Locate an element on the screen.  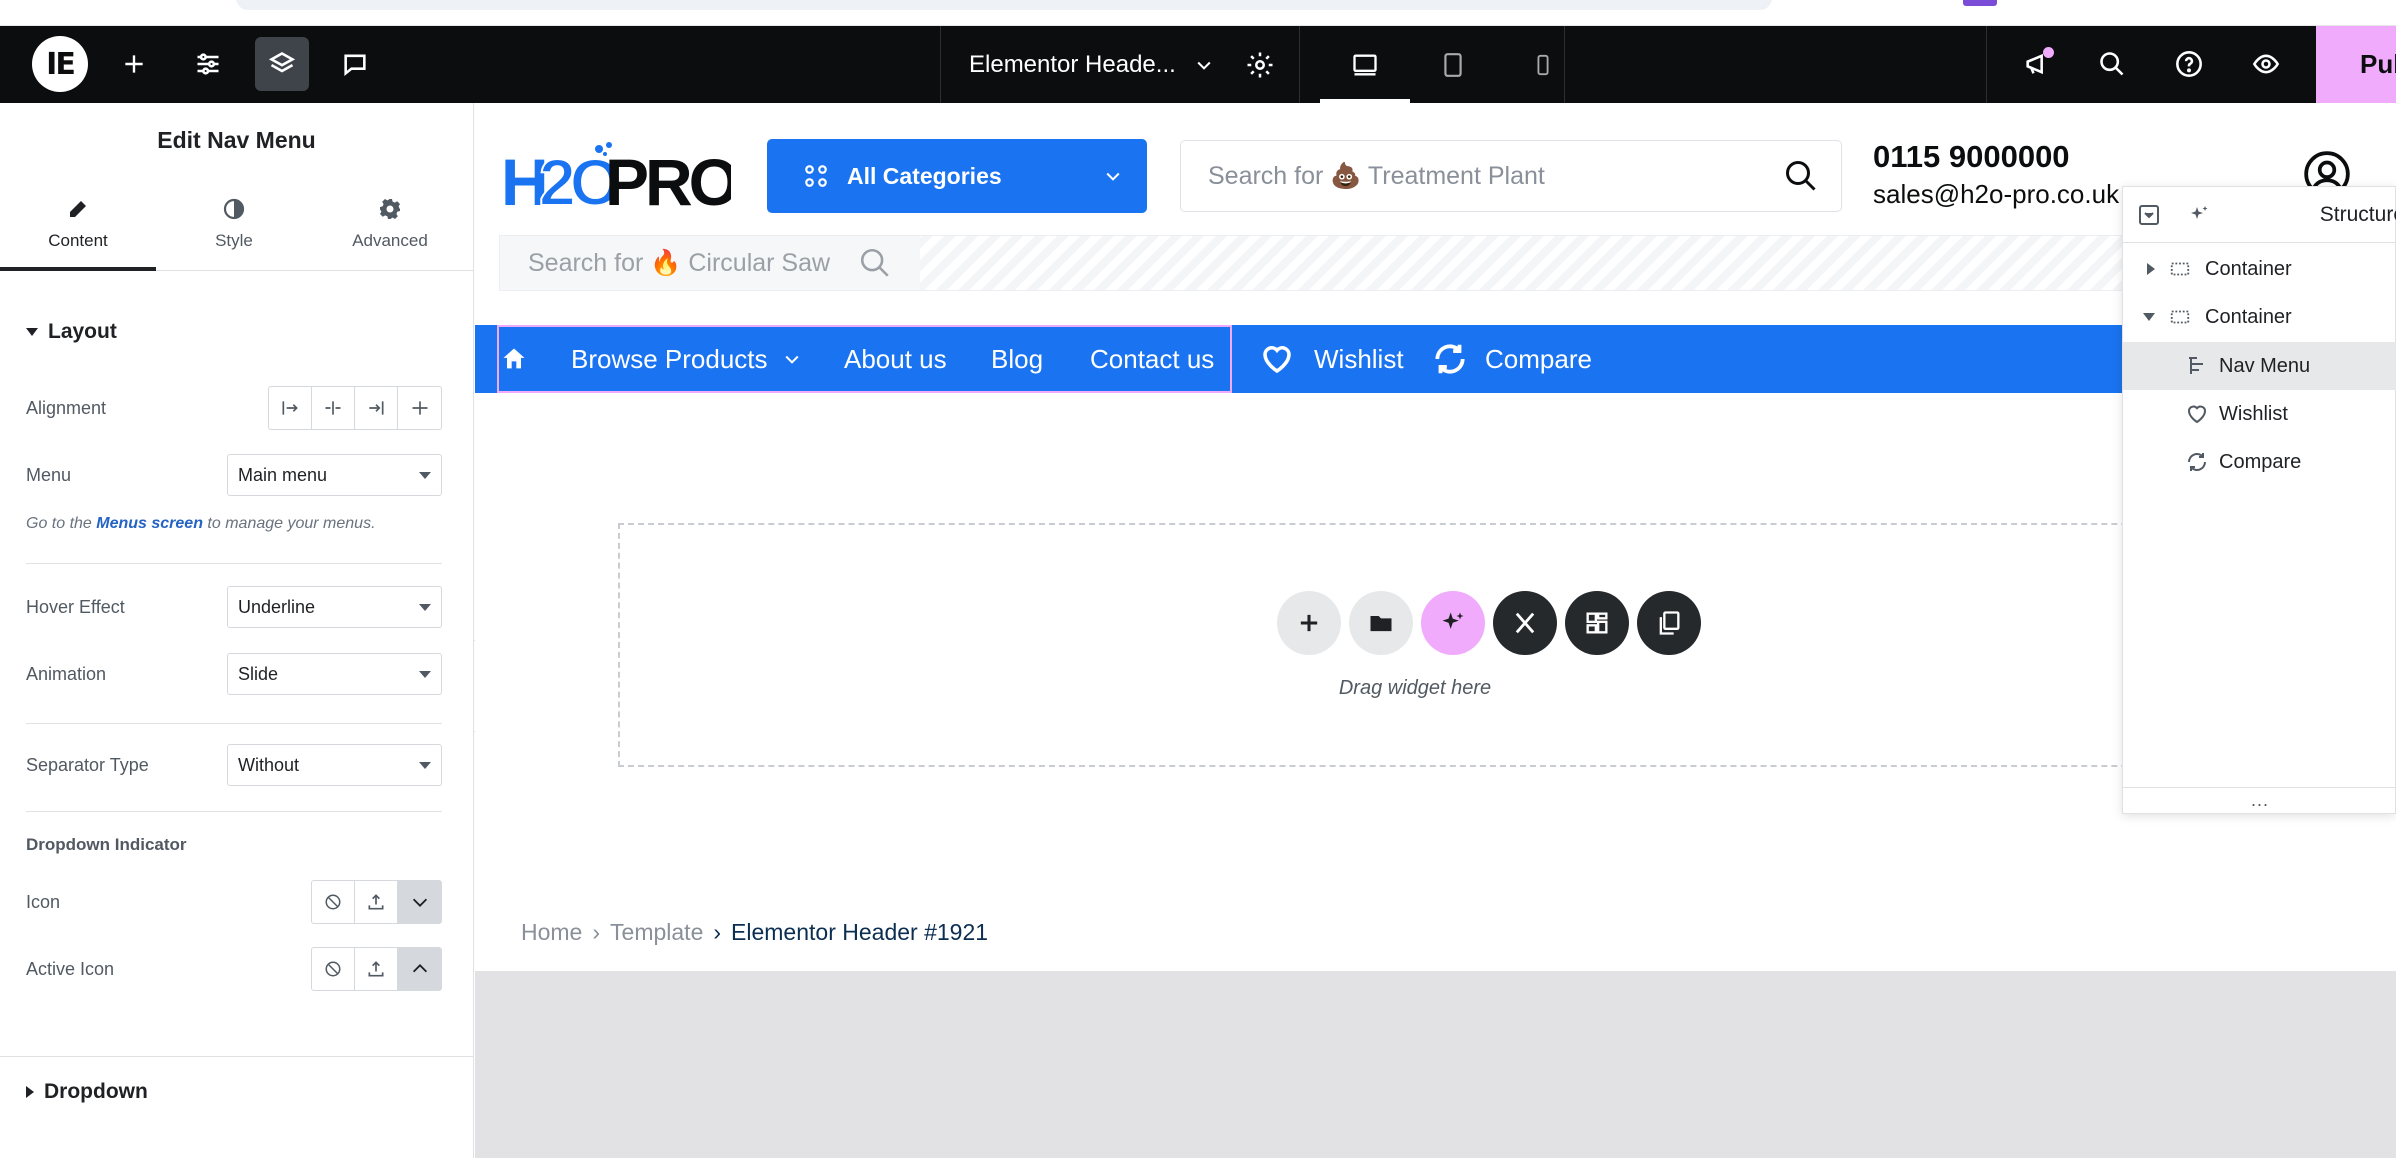
animation-control: Animation Slide is located at coordinates (234, 674).